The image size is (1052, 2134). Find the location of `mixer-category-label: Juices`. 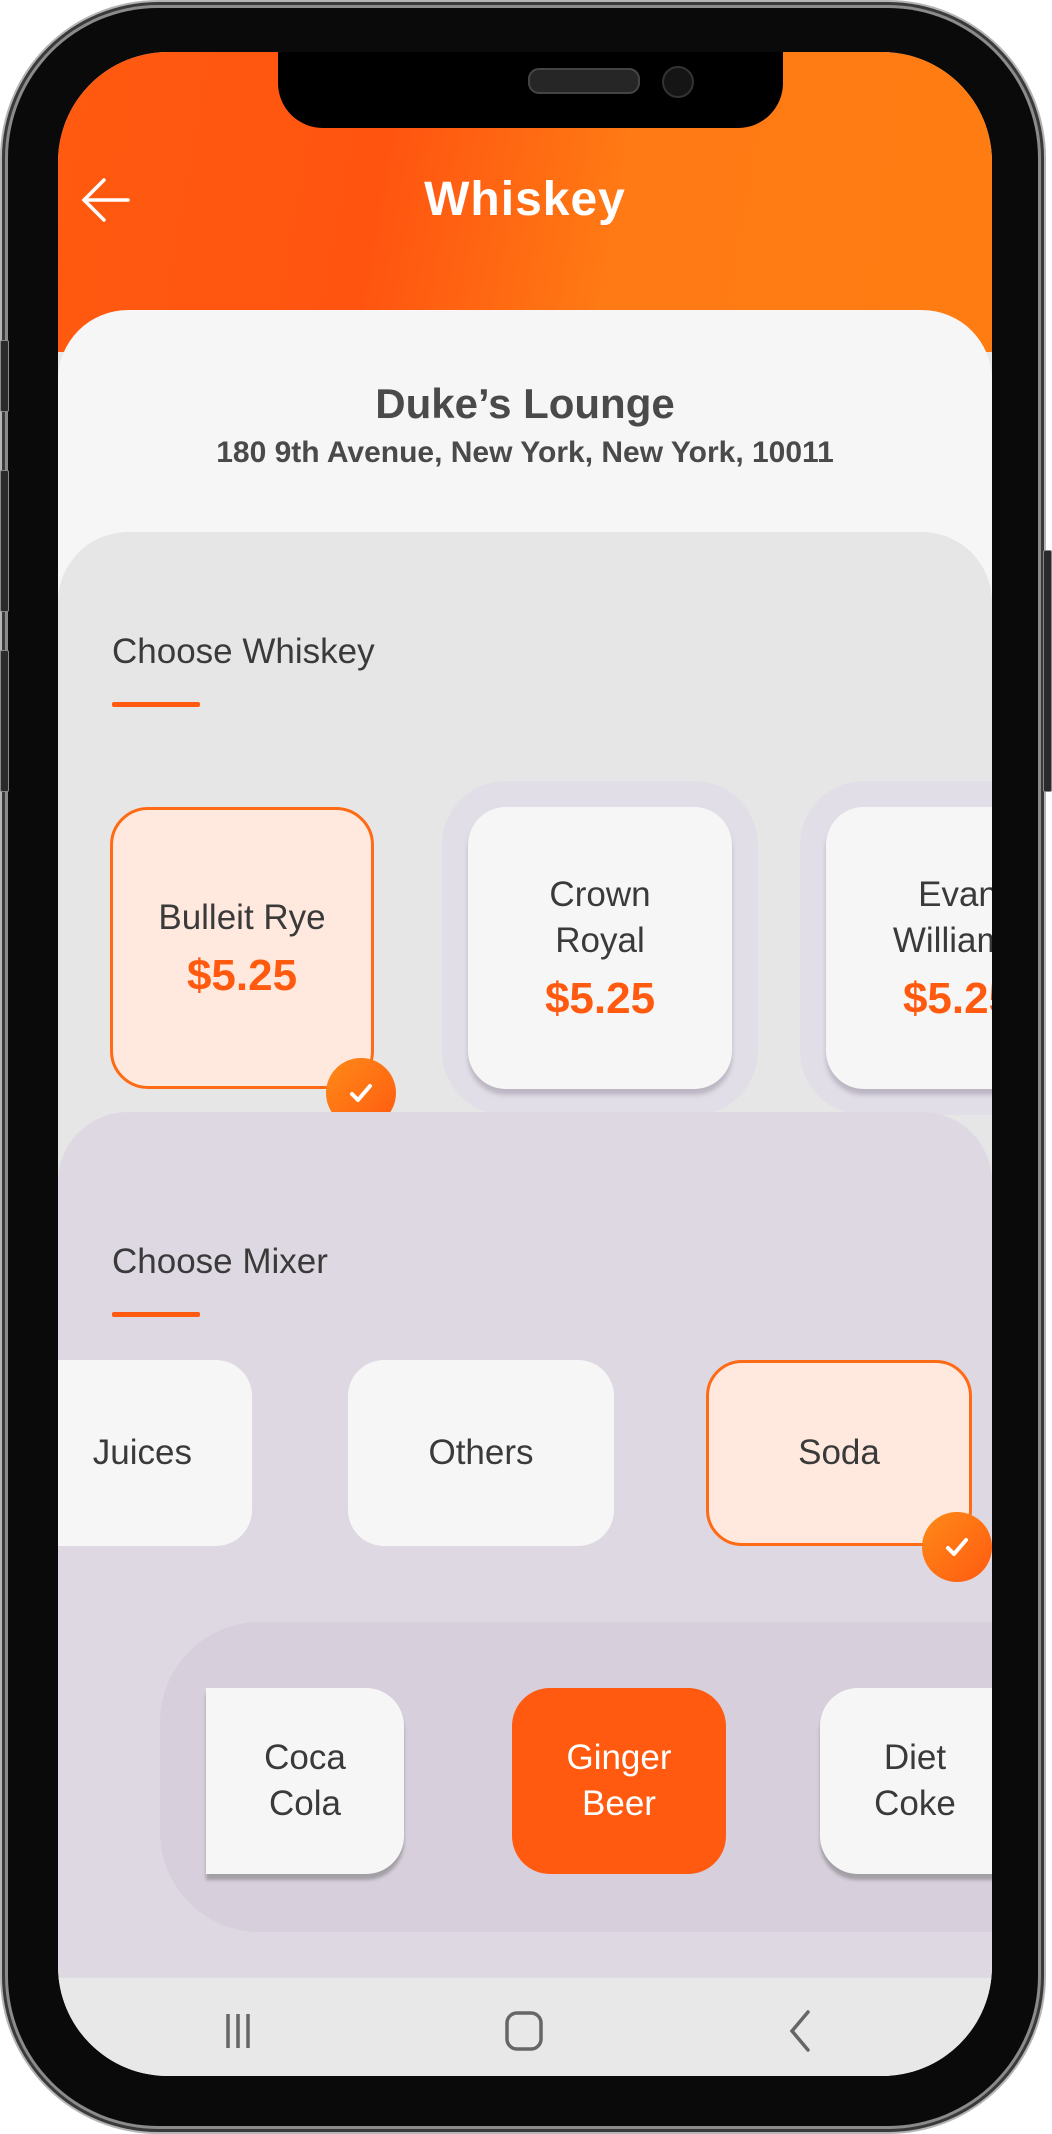

mixer-category-label: Juices is located at coordinates (142, 1452).